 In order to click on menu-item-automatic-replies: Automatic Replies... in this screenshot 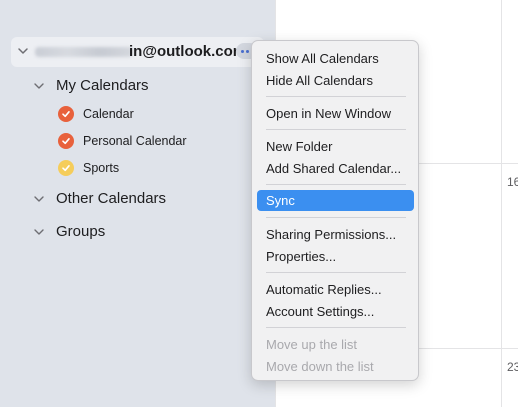, I will do `click(335, 289)`.